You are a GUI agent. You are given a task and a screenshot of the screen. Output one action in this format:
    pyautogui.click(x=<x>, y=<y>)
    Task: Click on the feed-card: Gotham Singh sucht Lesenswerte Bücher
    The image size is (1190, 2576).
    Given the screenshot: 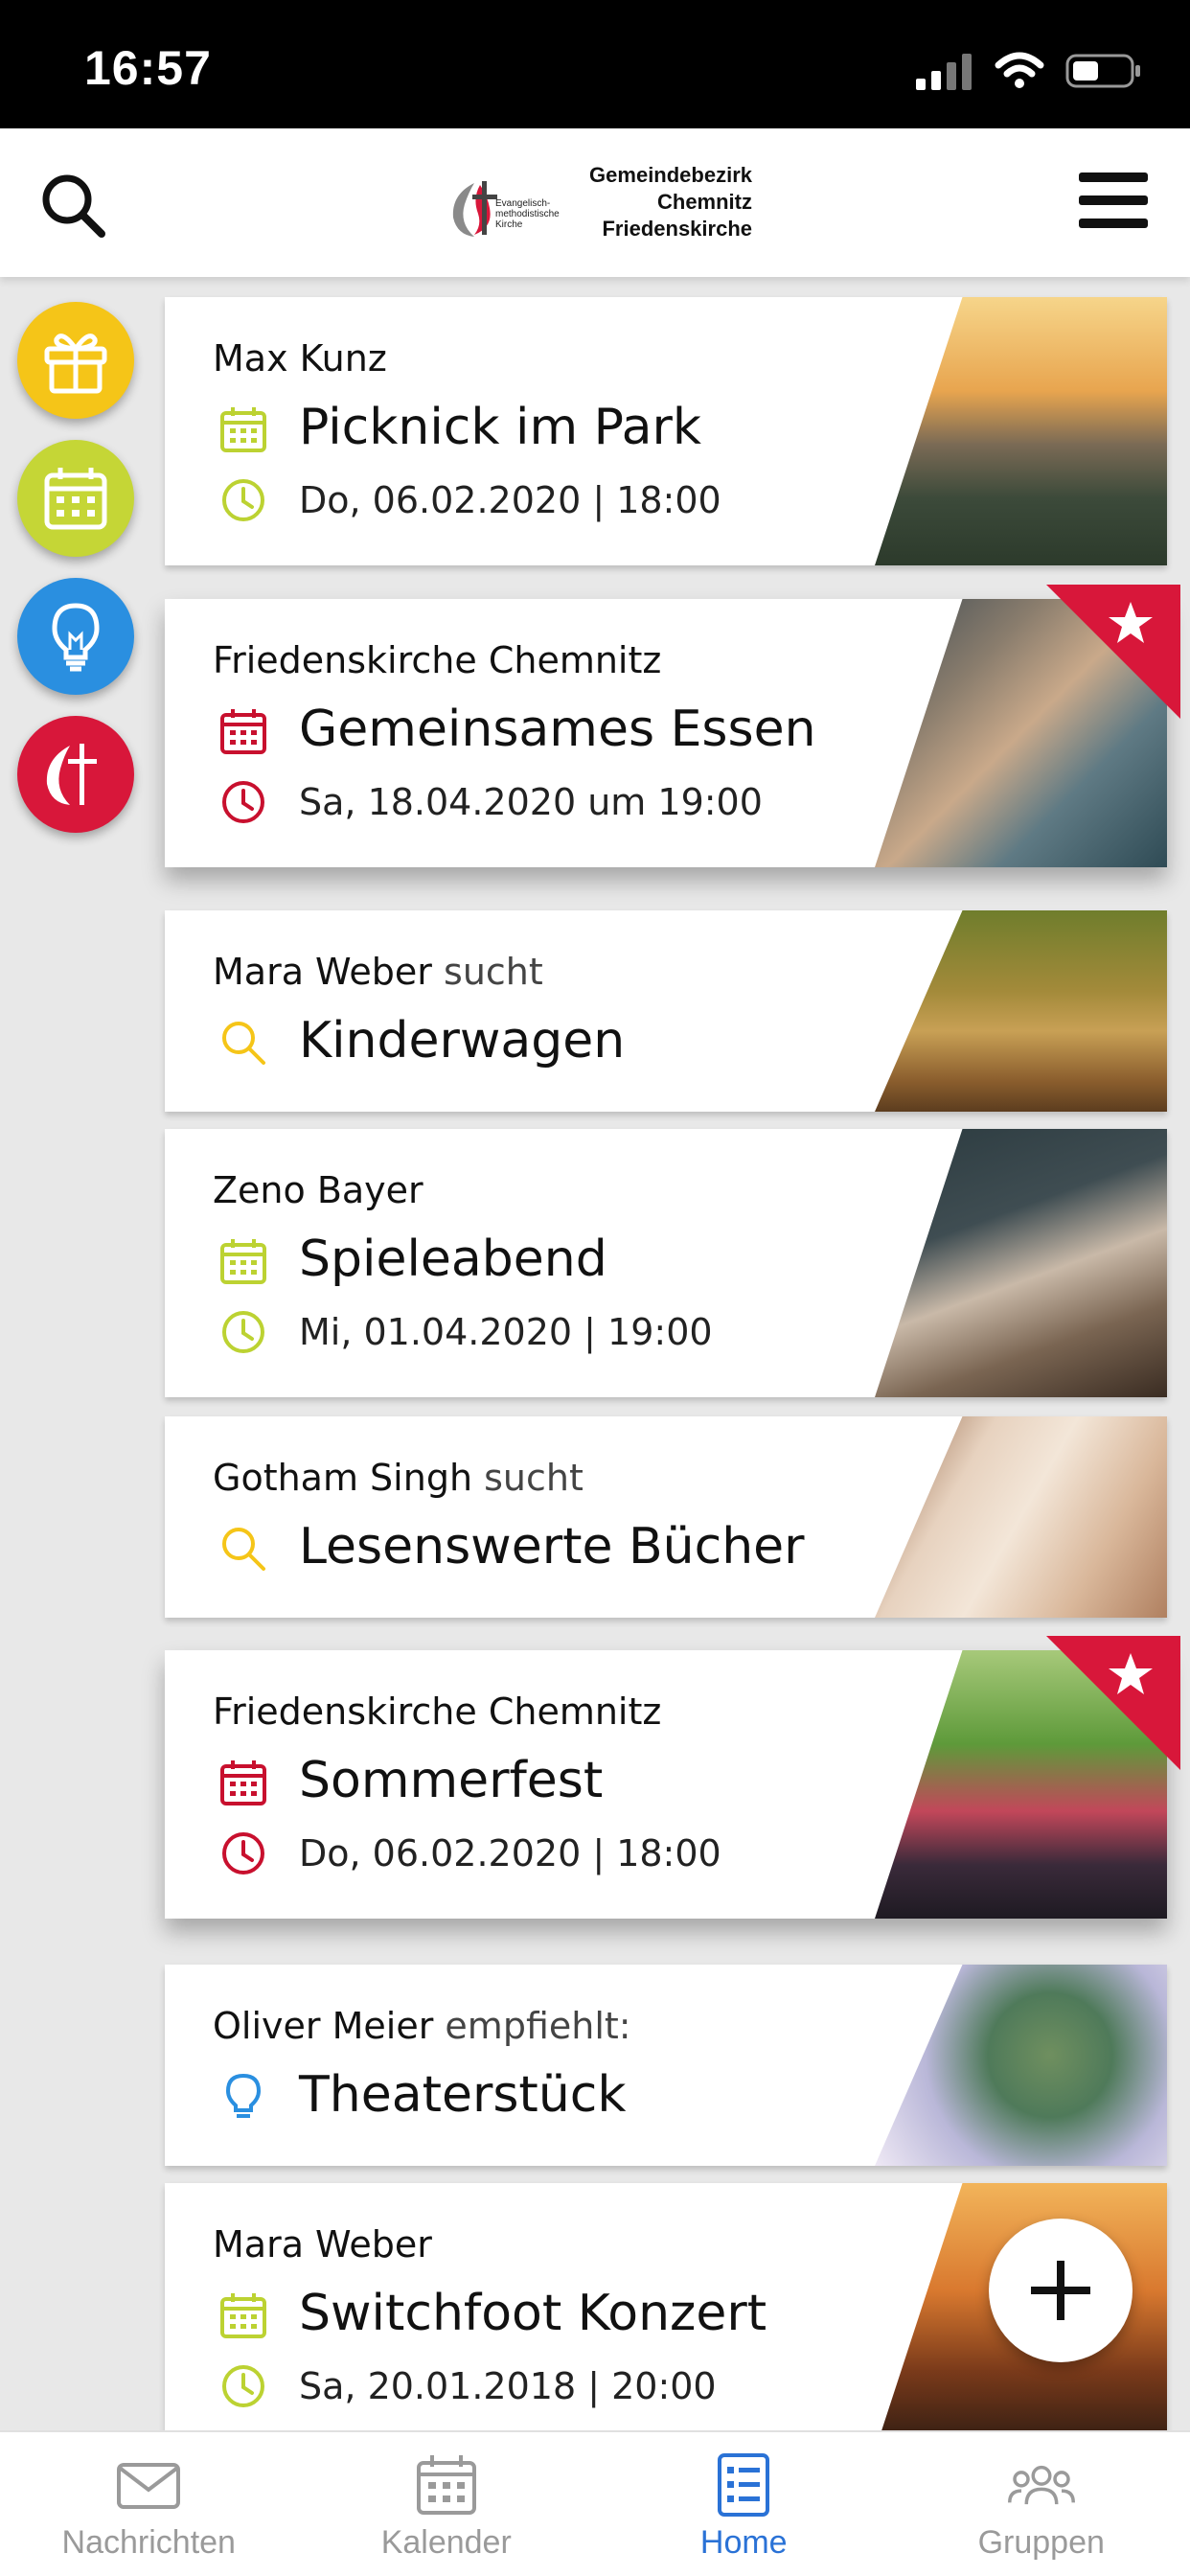 What is the action you would take?
    pyautogui.click(x=666, y=1517)
    